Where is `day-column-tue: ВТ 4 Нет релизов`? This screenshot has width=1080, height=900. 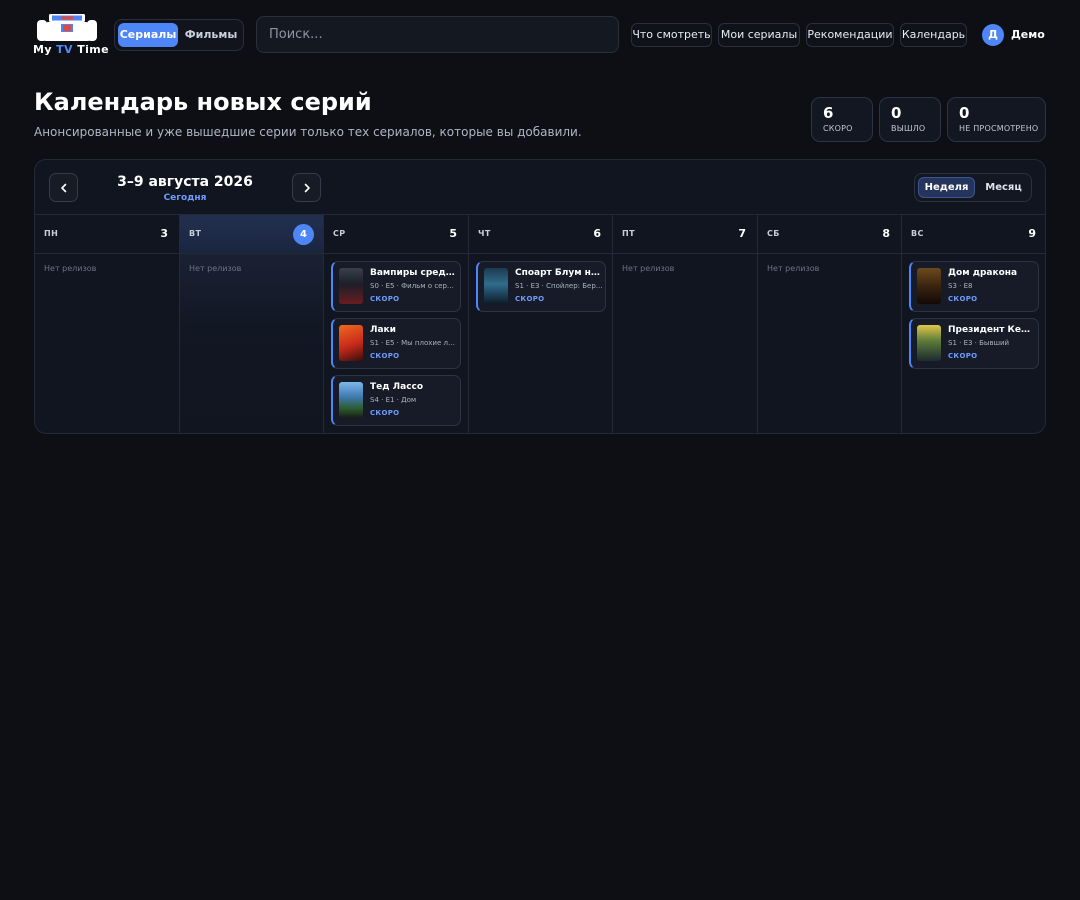
day-column-tue: ВТ 4 Нет релизов is located at coordinates (252, 324).